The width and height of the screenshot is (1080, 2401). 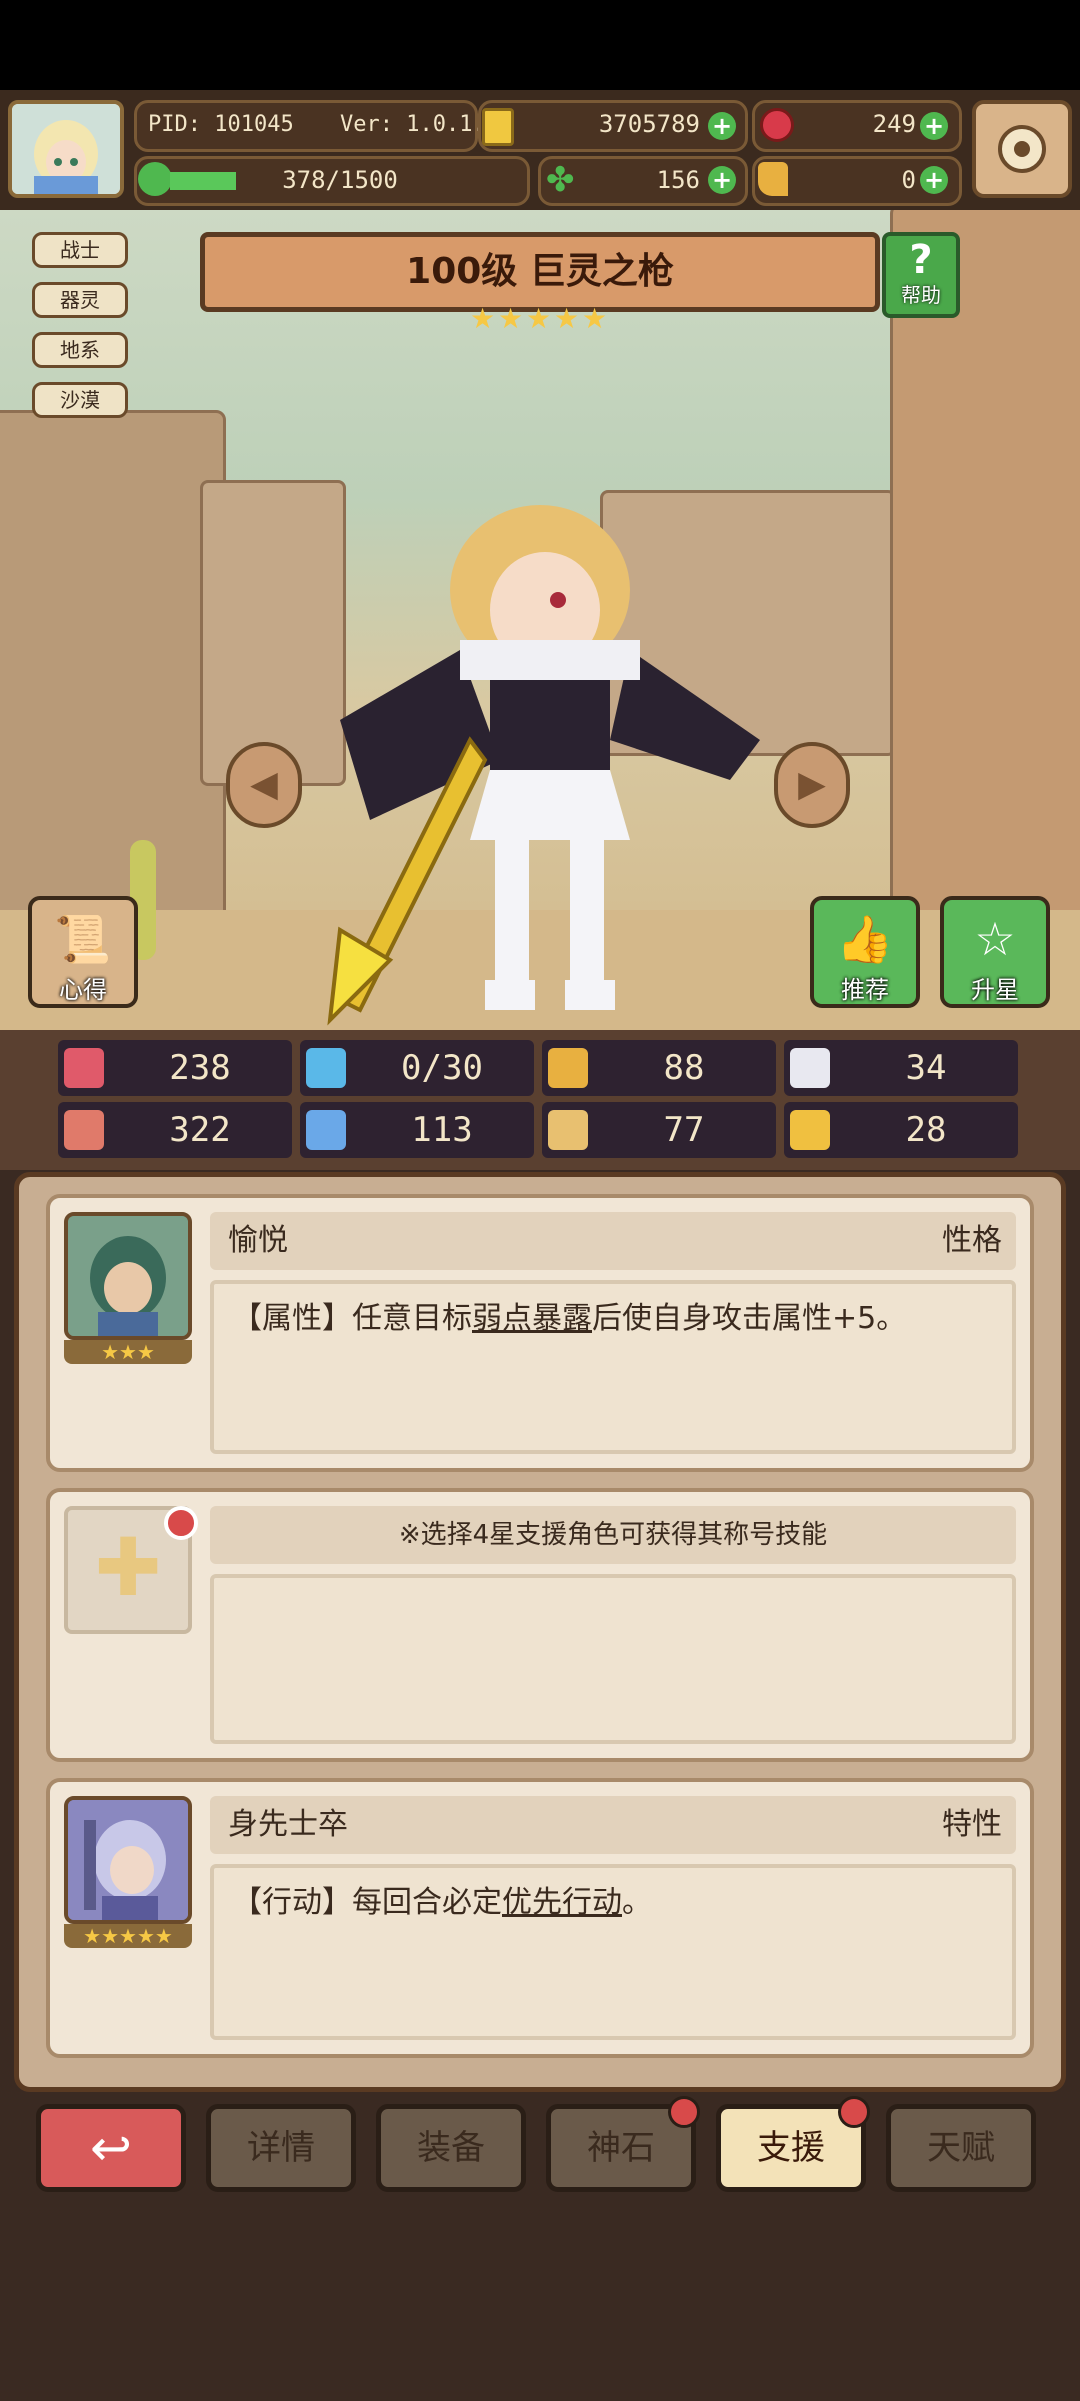 What do you see at coordinates (934, 180) in the screenshot?
I see `add-key-icon: +` at bounding box center [934, 180].